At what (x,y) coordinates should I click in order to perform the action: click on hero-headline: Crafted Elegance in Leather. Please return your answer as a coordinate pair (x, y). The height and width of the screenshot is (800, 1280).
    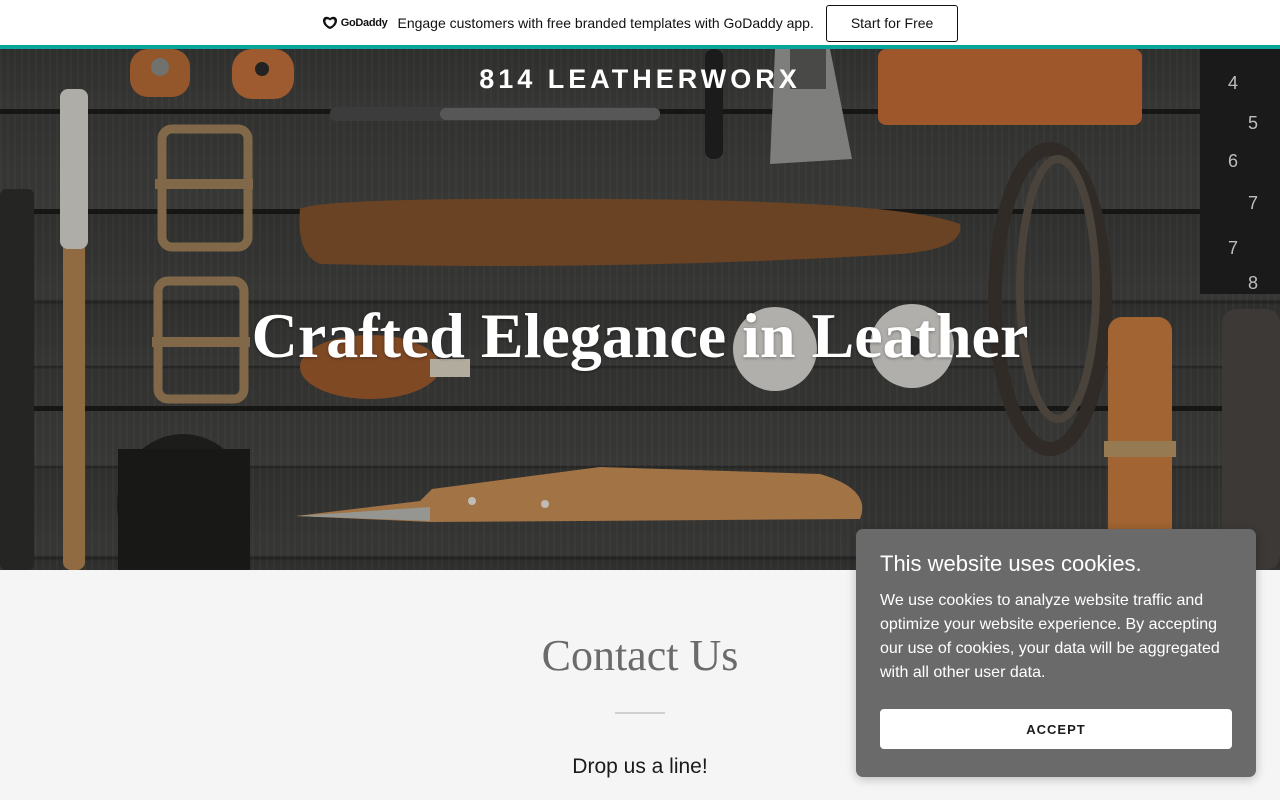
    Looking at the image, I should click on (640, 335).